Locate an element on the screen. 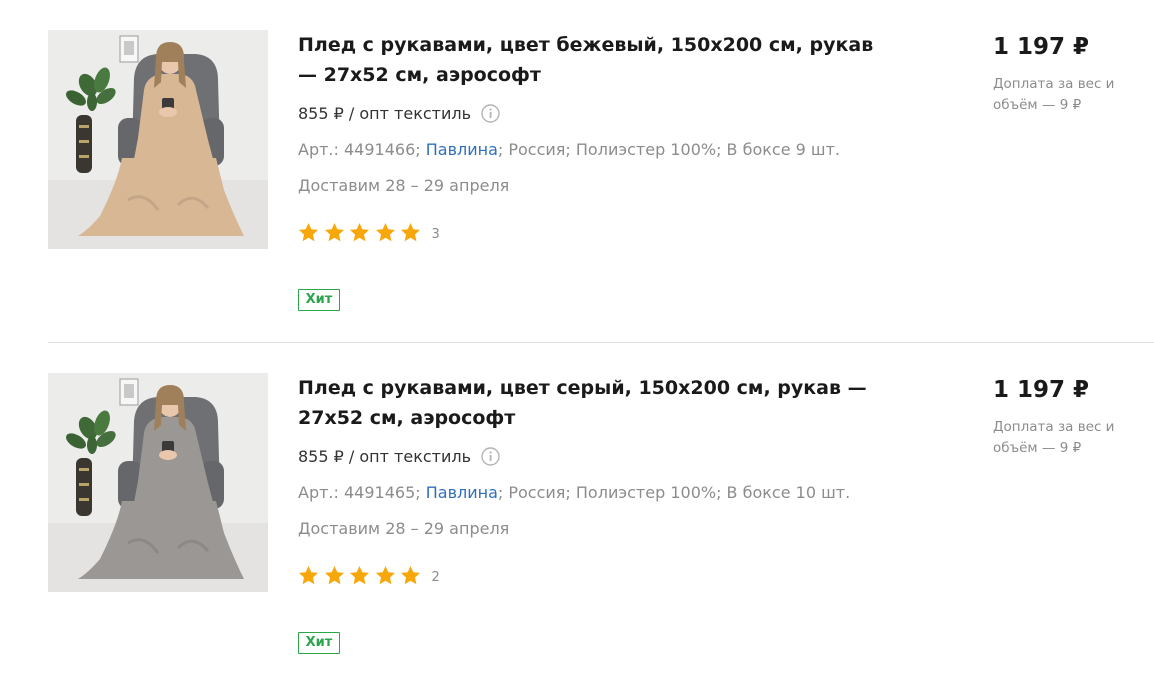  specs-details: ; Россия; Полиэстер 100%; В боксе 10 шт. is located at coordinates (674, 492).